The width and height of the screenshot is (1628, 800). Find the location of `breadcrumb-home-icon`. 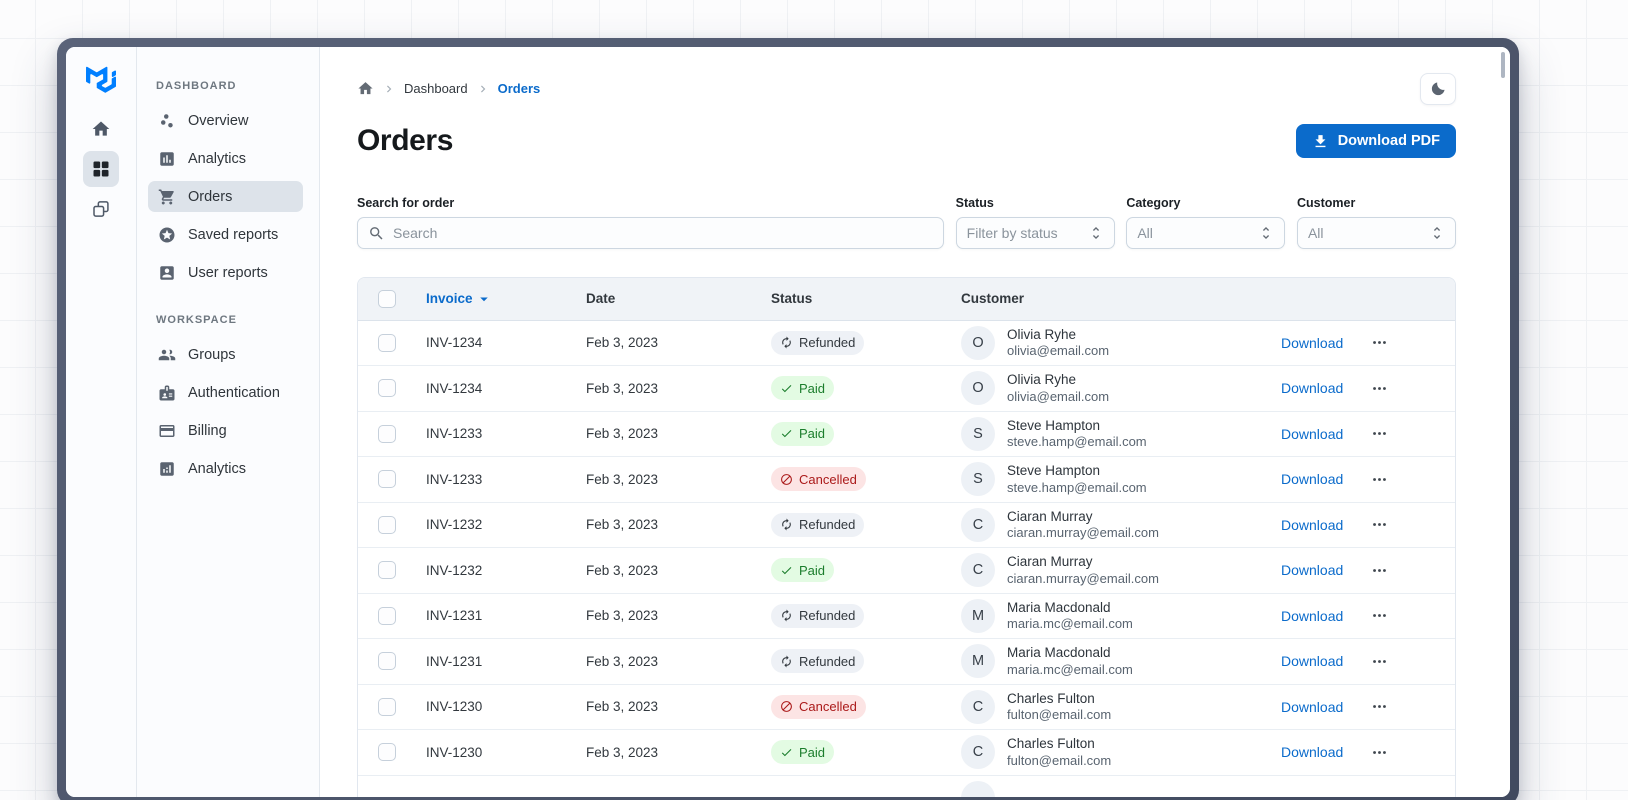

breadcrumb-home-icon is located at coordinates (365, 88).